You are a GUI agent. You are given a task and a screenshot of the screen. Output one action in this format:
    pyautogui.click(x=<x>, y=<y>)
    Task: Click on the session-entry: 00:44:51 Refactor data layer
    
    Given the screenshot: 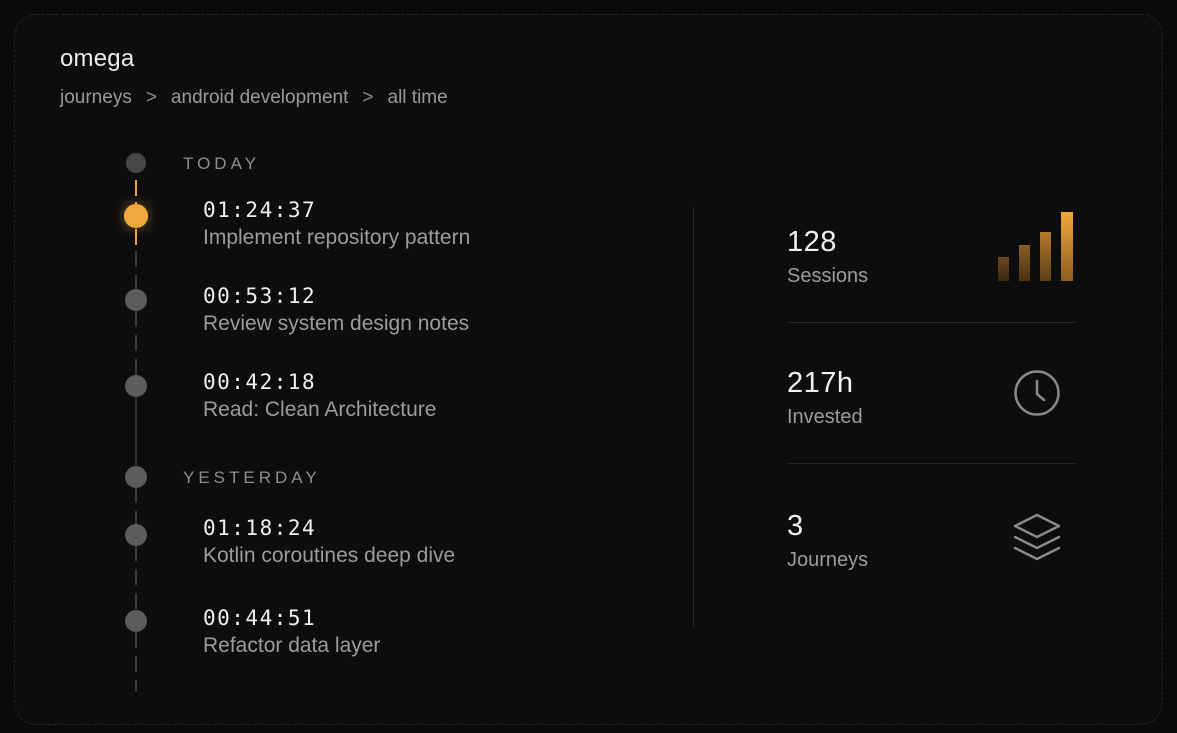 What is the action you would take?
    pyautogui.click(x=291, y=632)
    